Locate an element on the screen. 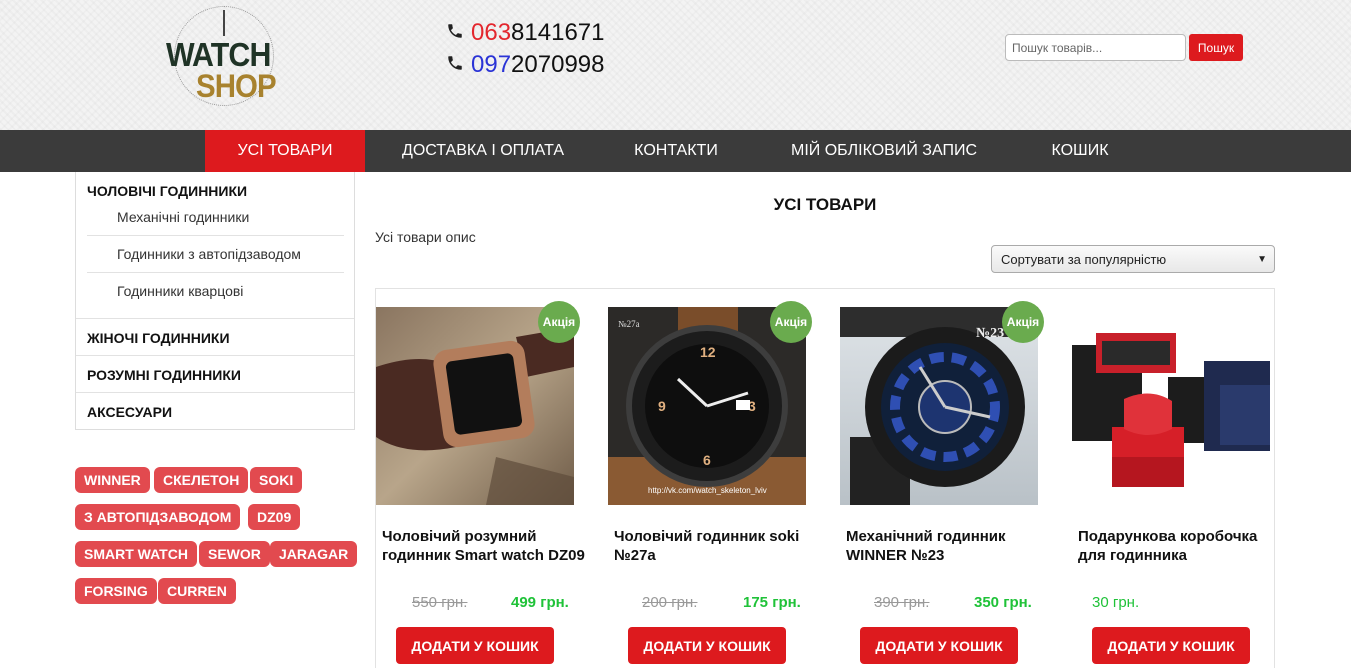  old-price: 390 грн. is located at coordinates (902, 602).